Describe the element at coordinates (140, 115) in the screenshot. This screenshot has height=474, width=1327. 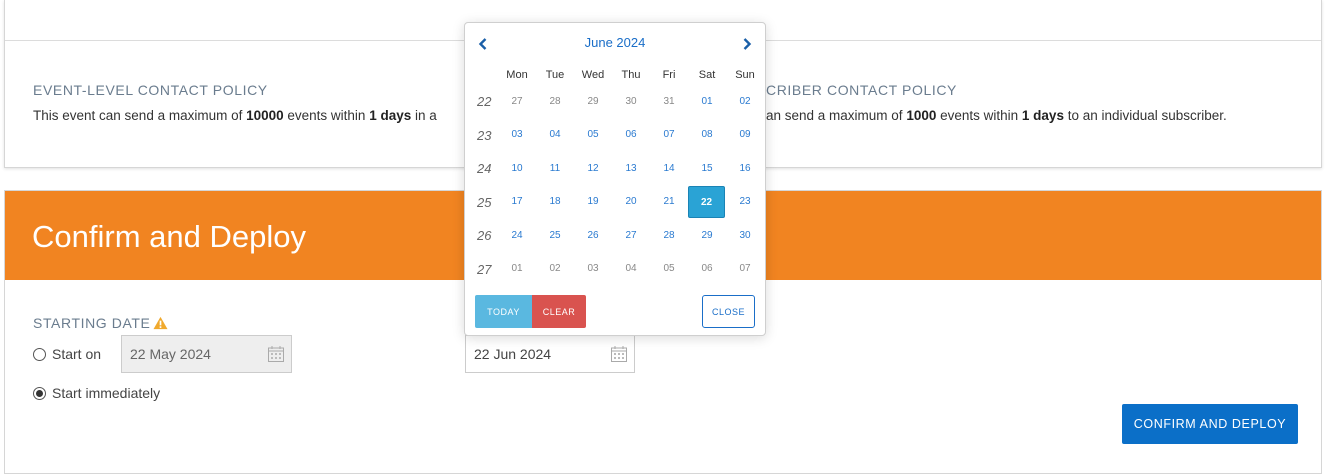
I see `event-policy-prefix: This event can send a maximum of` at that location.